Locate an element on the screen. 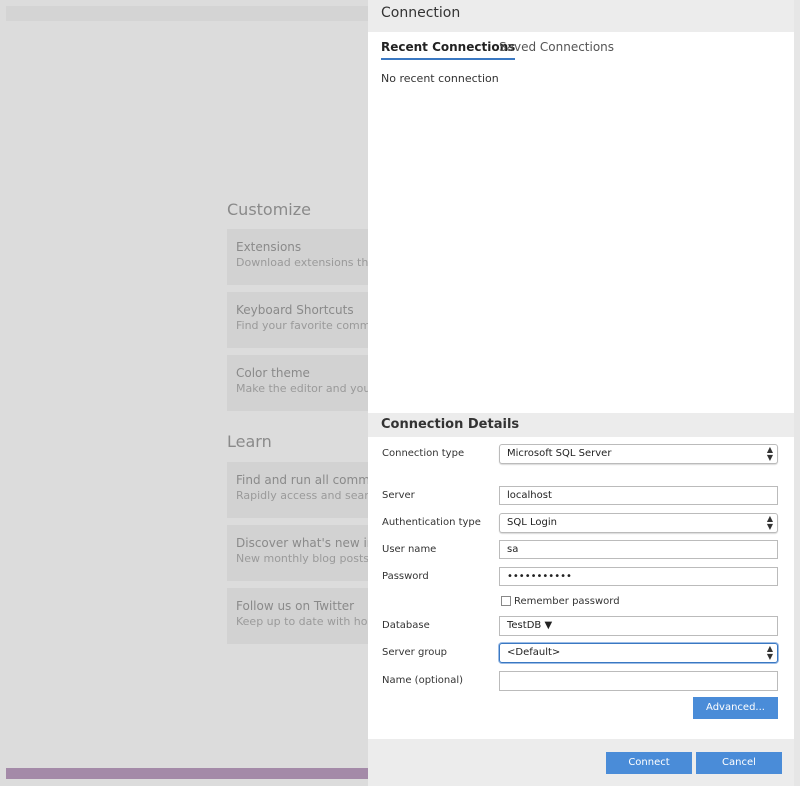 Image resolution: width=800 pixels, height=786 pixels. database-value: TestDB is located at coordinates (524, 625).